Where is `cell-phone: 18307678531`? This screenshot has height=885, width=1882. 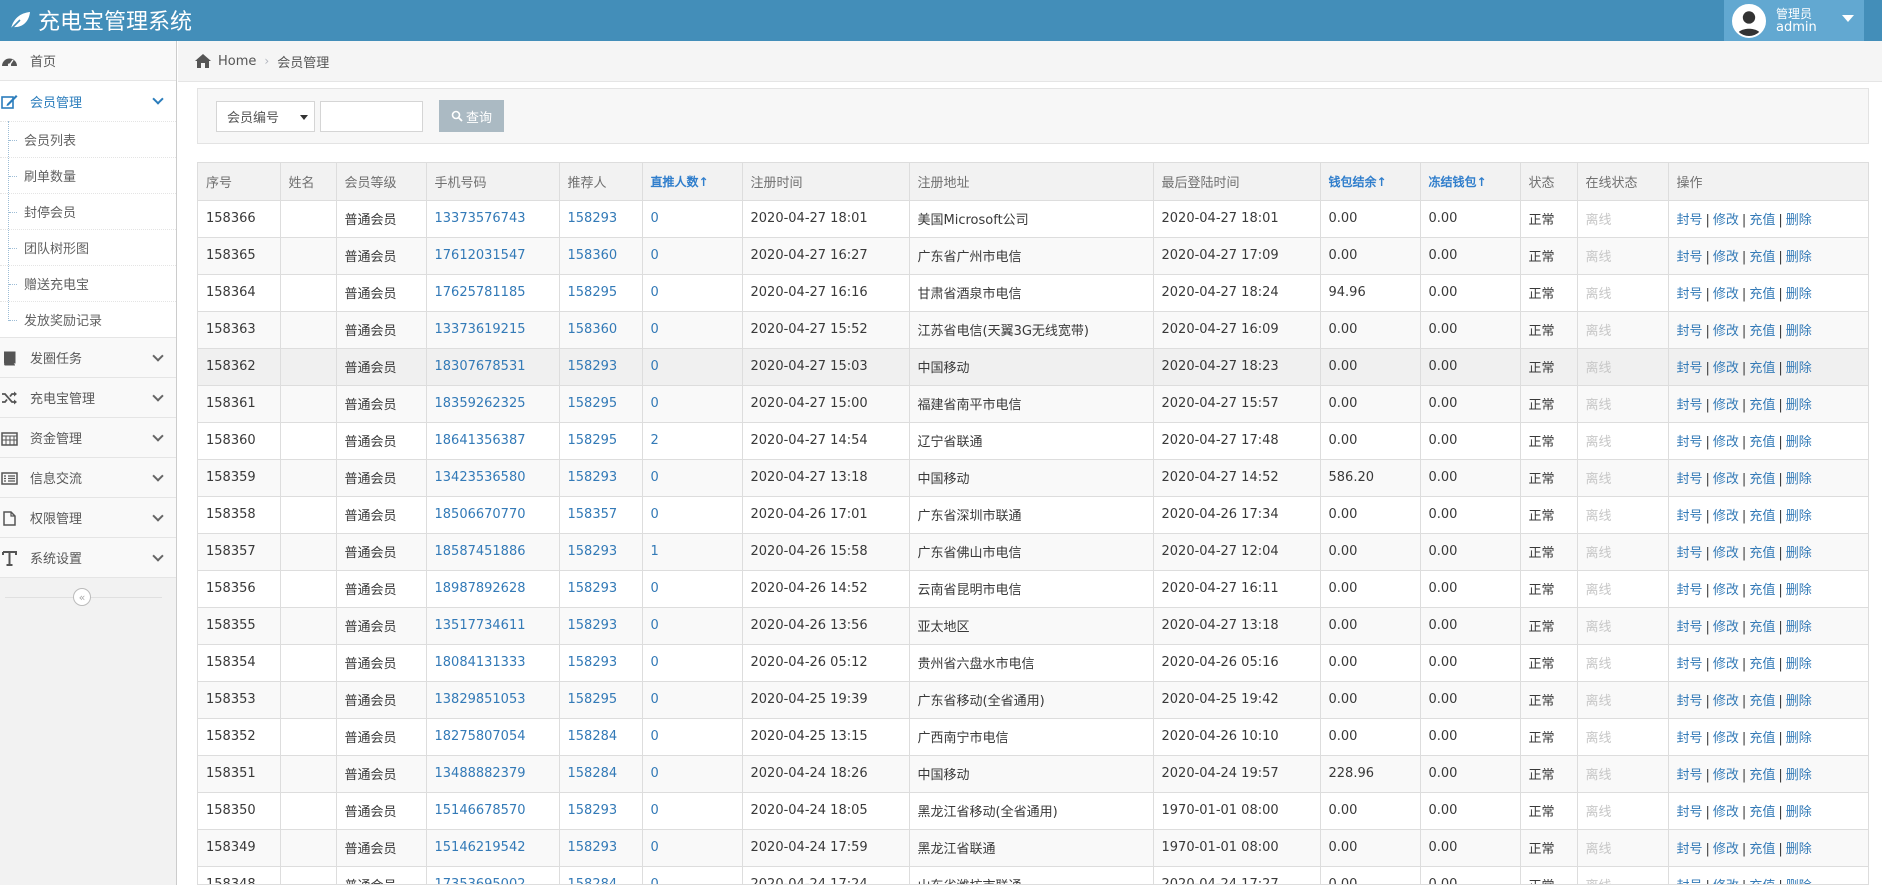
cell-phone: 18307678531 is located at coordinates (493, 367).